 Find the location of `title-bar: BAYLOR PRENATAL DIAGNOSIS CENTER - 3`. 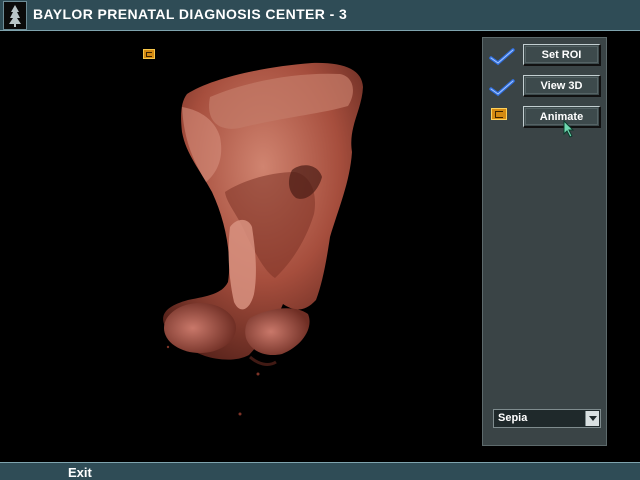

title-bar: BAYLOR PRENATAL DIAGNOSIS CENTER - 3 is located at coordinates (320, 15).